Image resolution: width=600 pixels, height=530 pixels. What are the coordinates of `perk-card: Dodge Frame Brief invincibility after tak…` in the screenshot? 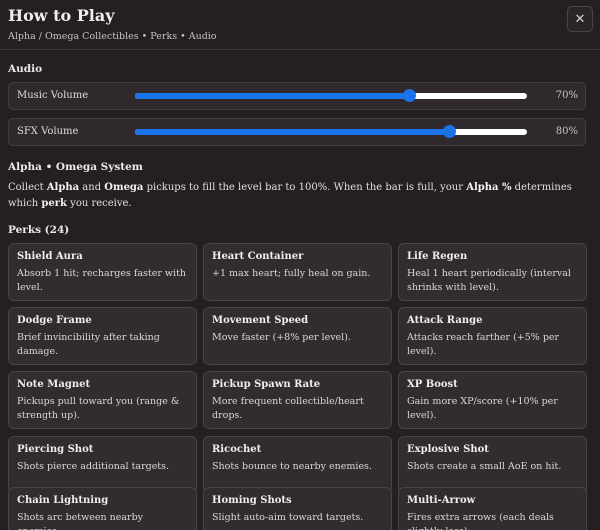 It's located at (102, 336).